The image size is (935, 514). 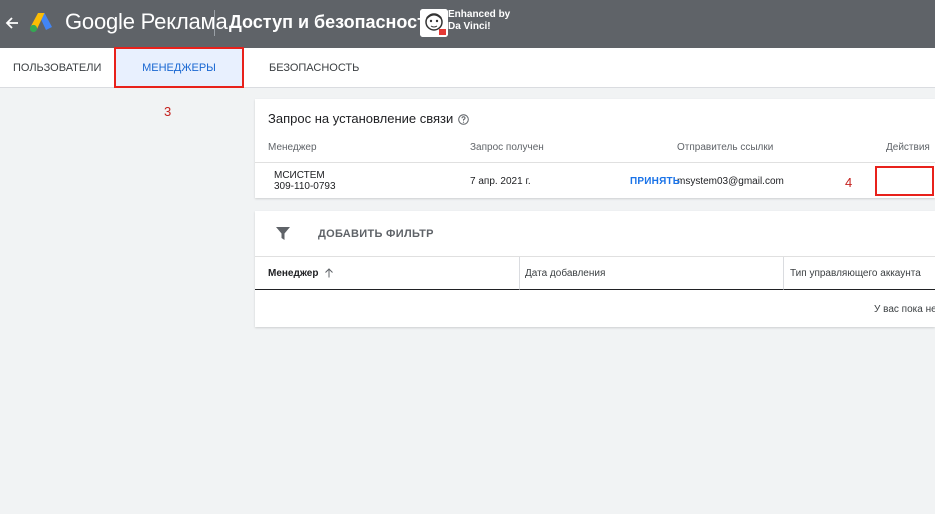 What do you see at coordinates (730, 181) in the screenshot?
I see `request-sender-email: msystem03@gmail.com` at bounding box center [730, 181].